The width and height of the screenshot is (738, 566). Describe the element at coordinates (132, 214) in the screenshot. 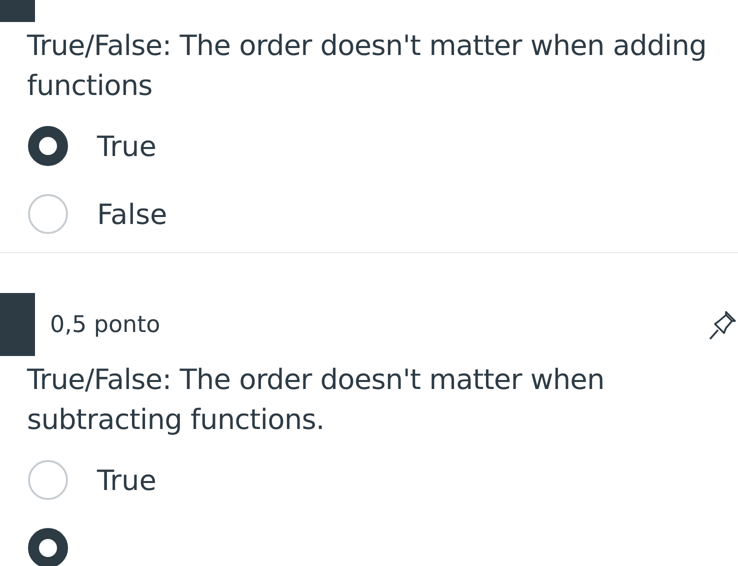

I see `option-label: False` at that location.